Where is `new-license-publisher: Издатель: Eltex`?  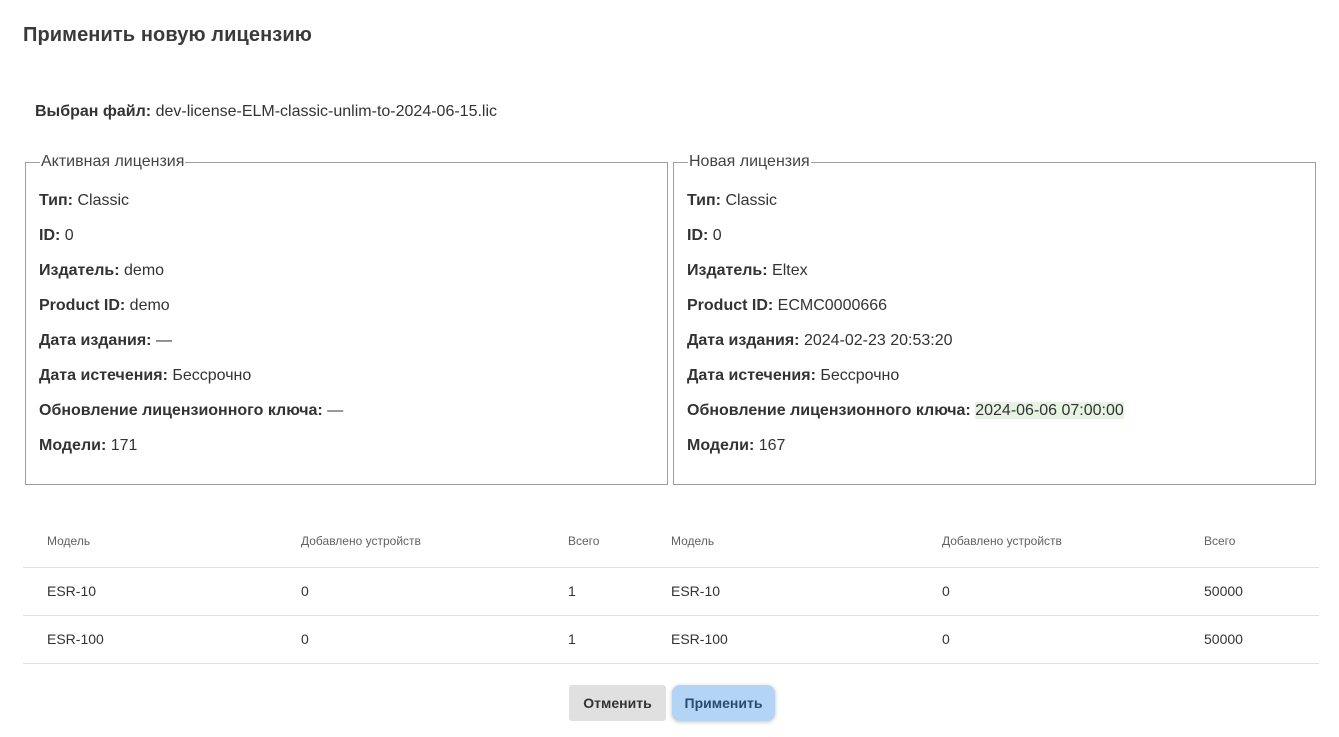 new-license-publisher: Издатель: Eltex is located at coordinates (994, 277).